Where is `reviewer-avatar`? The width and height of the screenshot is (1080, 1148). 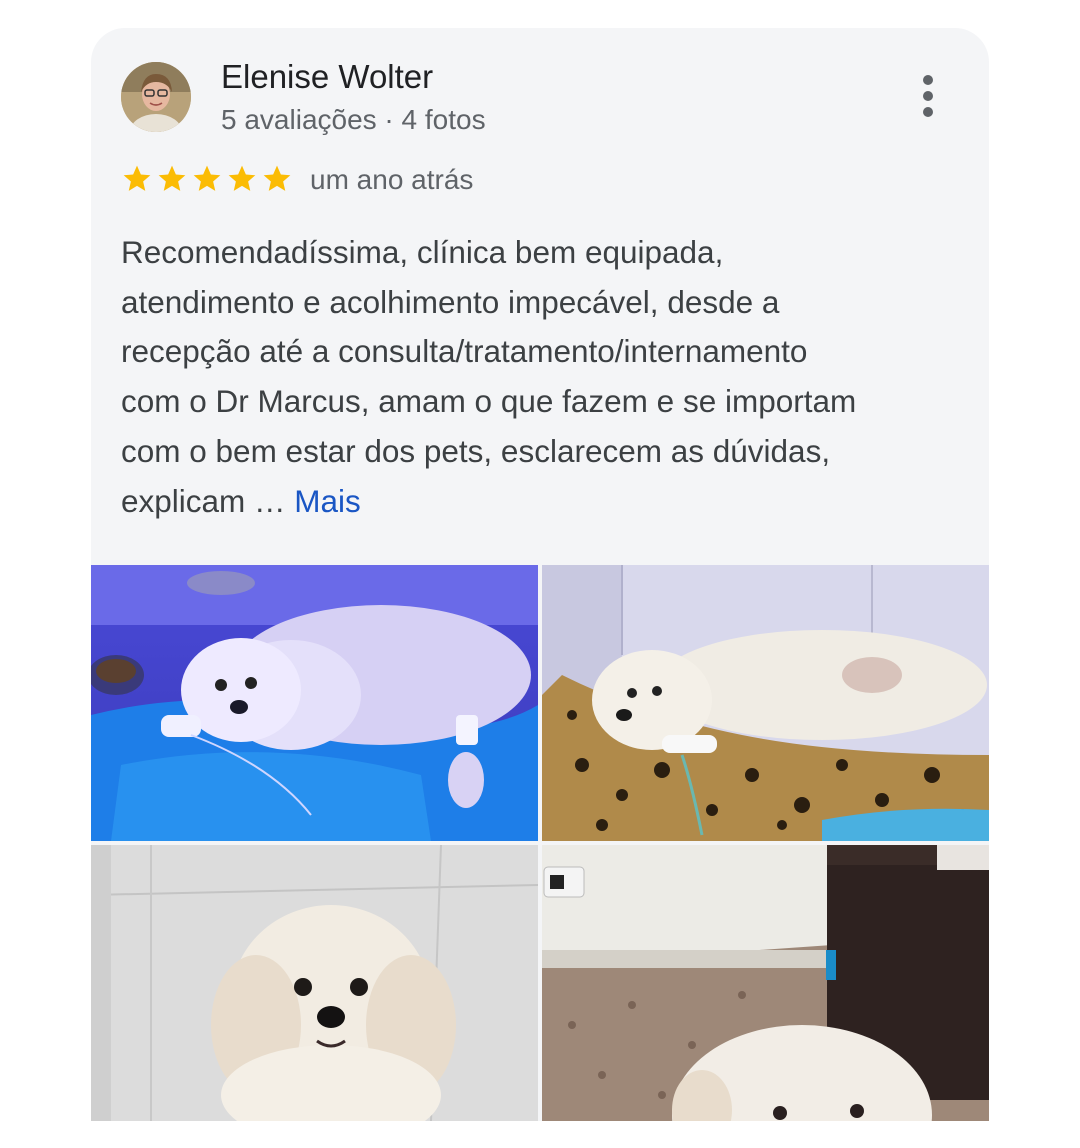 reviewer-avatar is located at coordinates (156, 97).